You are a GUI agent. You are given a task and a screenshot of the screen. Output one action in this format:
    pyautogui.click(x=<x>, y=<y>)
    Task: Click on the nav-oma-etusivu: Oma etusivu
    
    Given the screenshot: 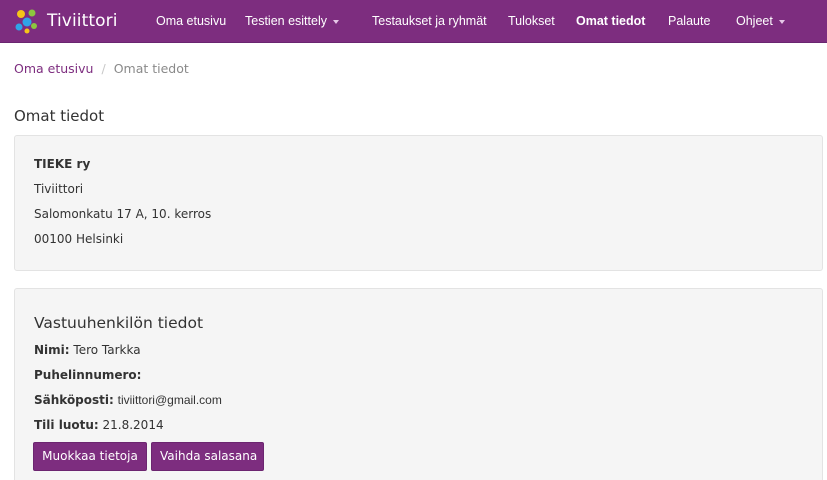 What is the action you would take?
    pyautogui.click(x=191, y=21)
    